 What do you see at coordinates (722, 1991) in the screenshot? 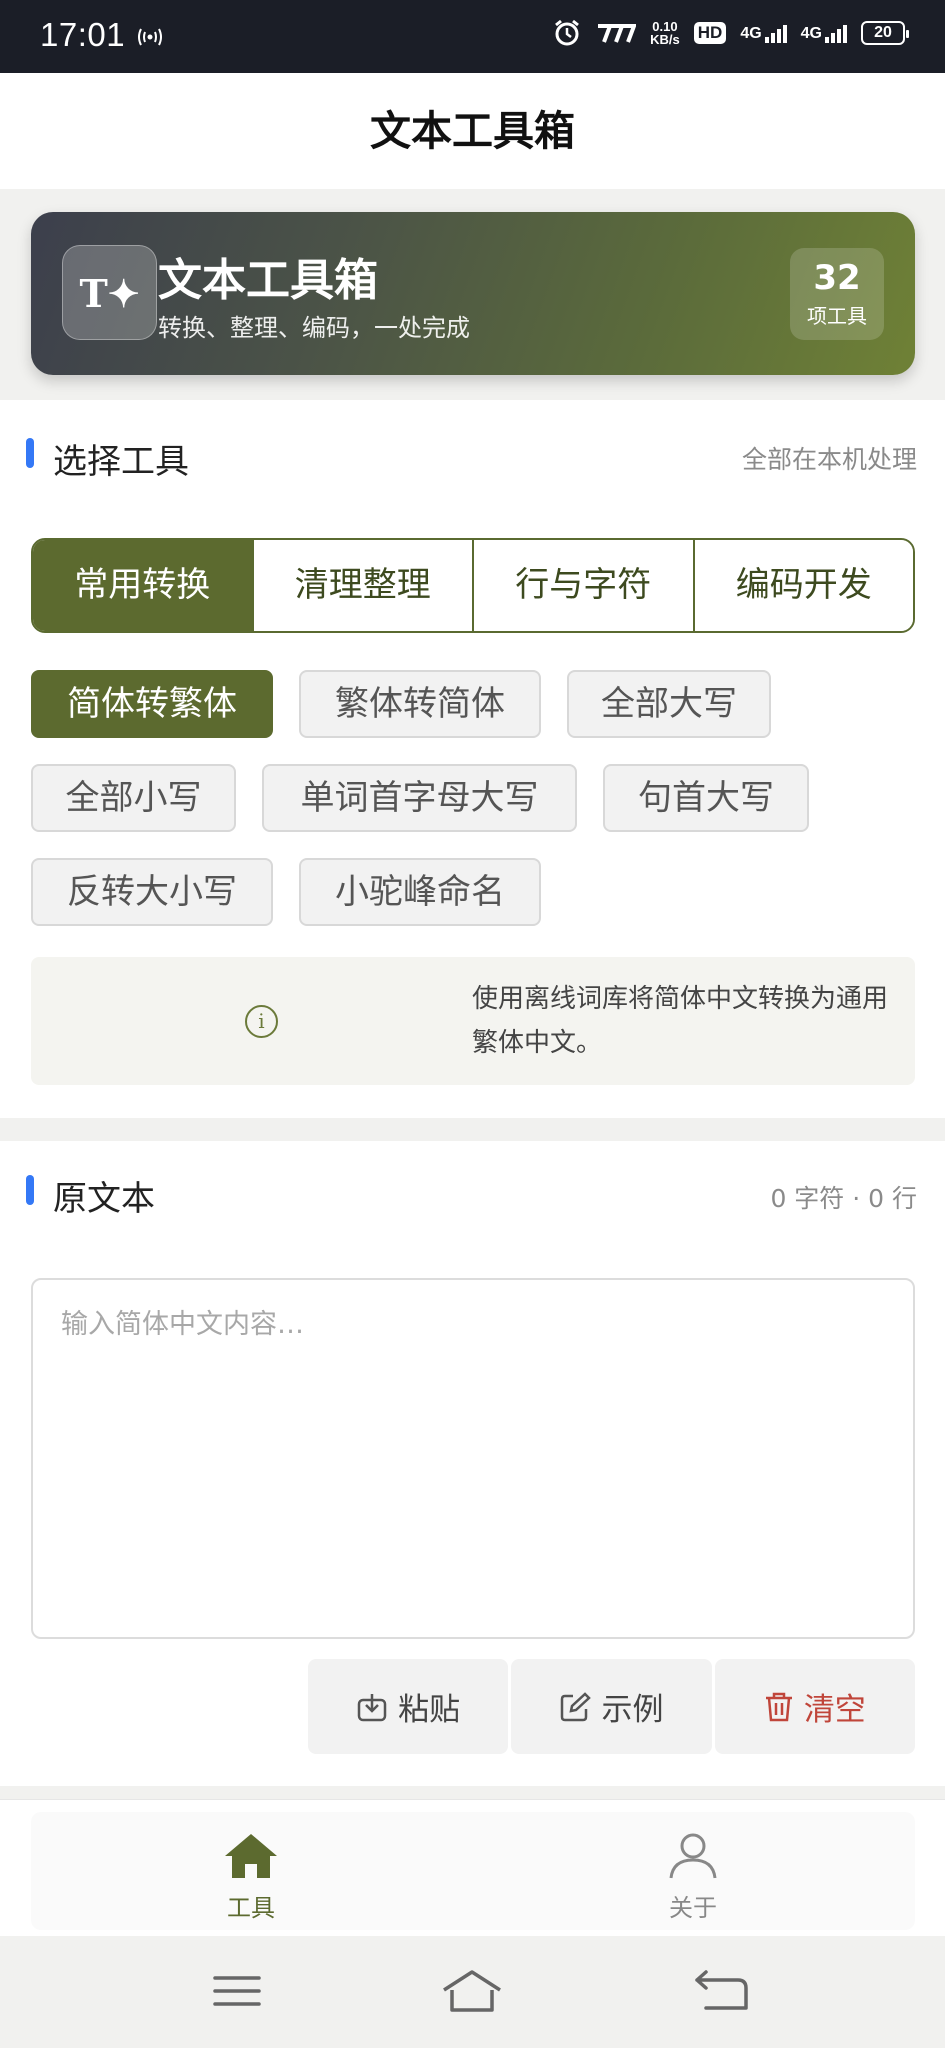
I see `back-icon` at bounding box center [722, 1991].